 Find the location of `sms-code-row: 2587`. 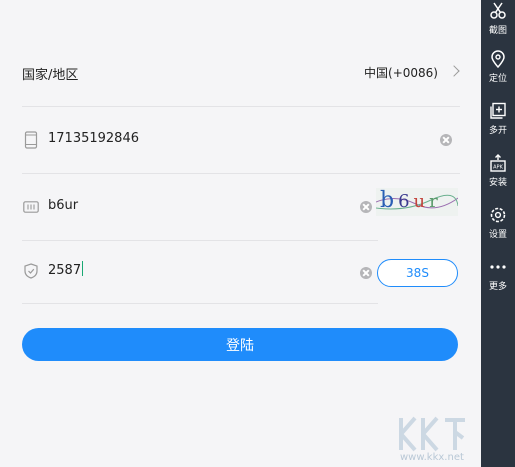

sms-code-row: 2587 is located at coordinates (200, 270).